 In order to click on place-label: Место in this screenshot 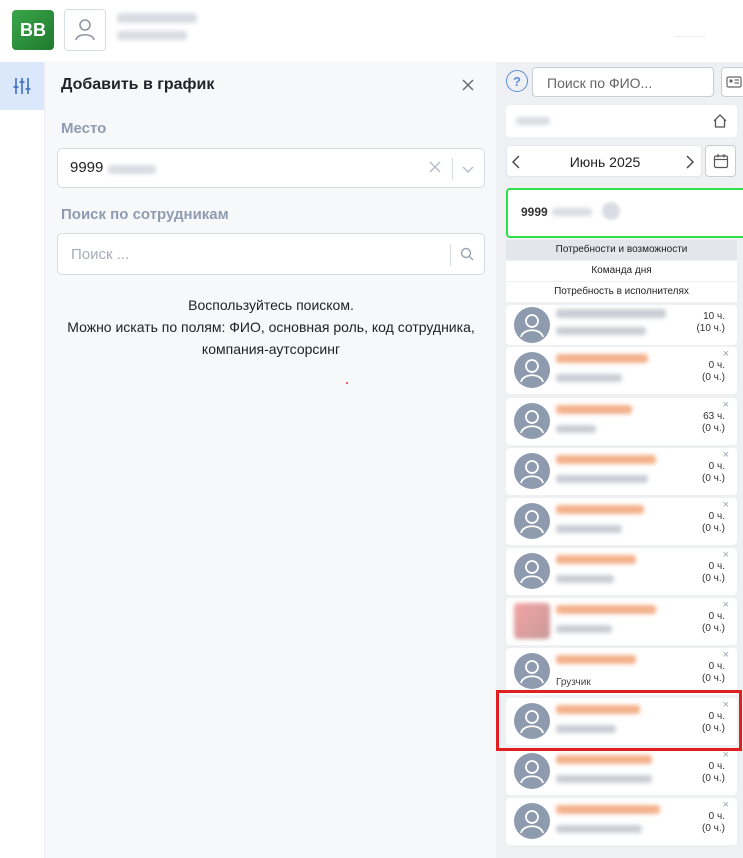, I will do `click(84, 128)`.